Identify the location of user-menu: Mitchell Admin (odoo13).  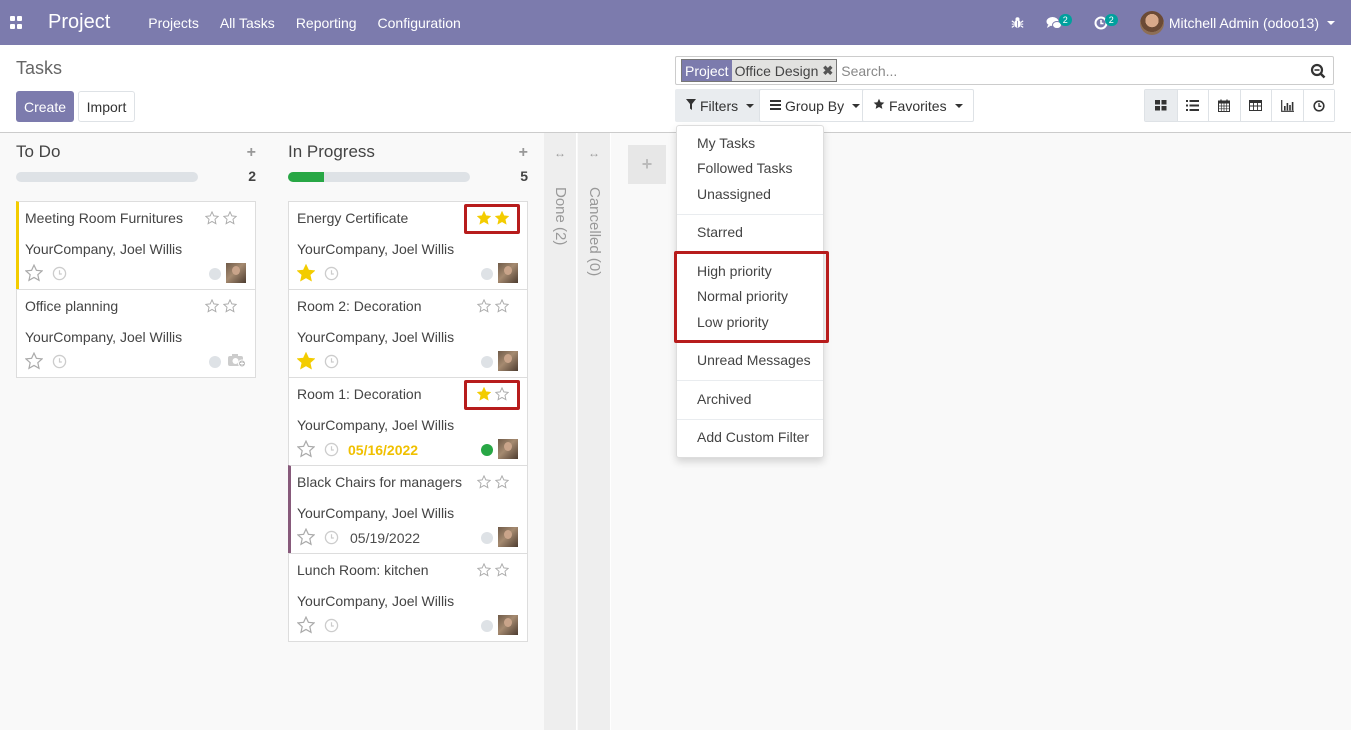
(1237, 22).